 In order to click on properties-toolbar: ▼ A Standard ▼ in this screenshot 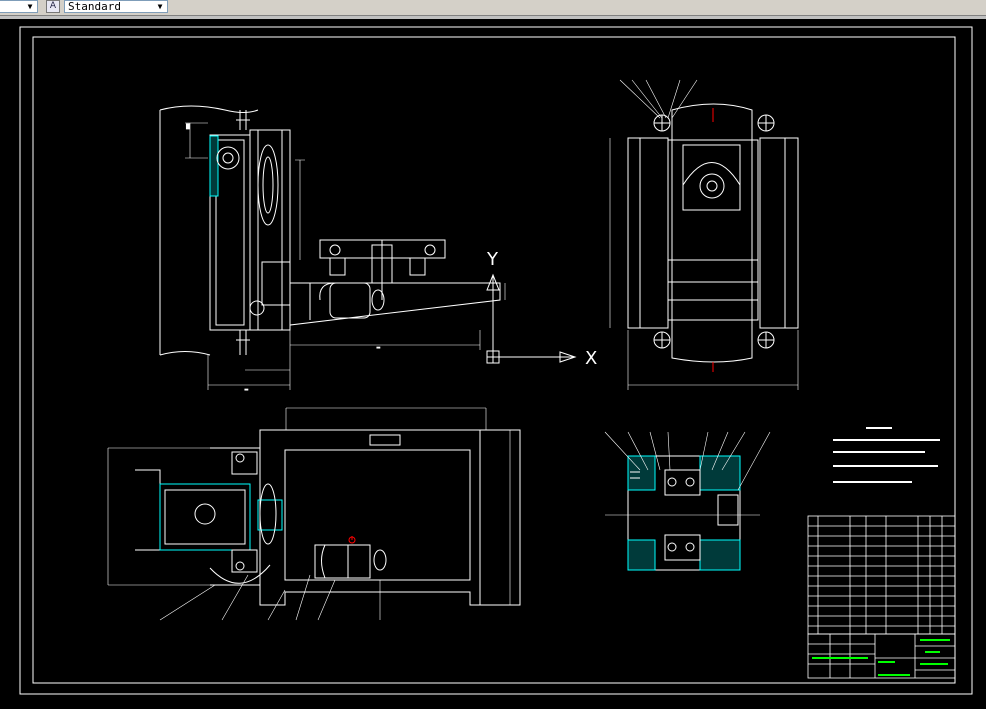, I will do `click(493, 8)`.